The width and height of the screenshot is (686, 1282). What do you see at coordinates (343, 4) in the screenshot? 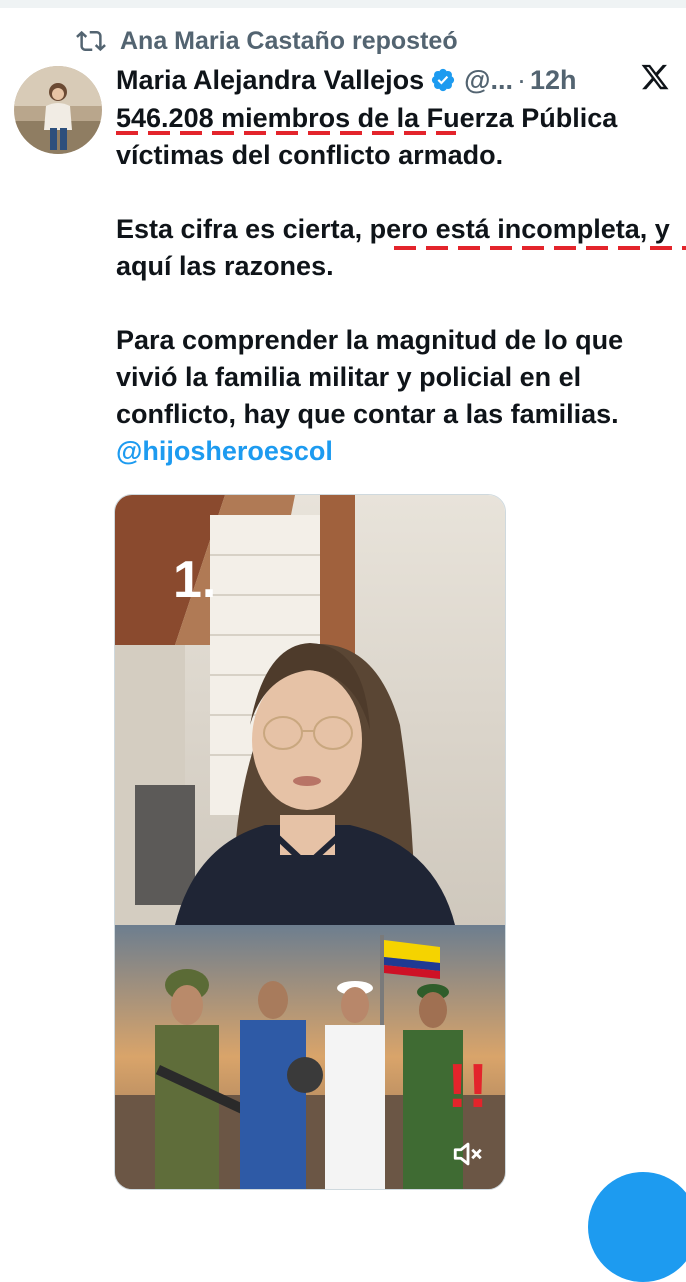
I see `top-divider` at bounding box center [343, 4].